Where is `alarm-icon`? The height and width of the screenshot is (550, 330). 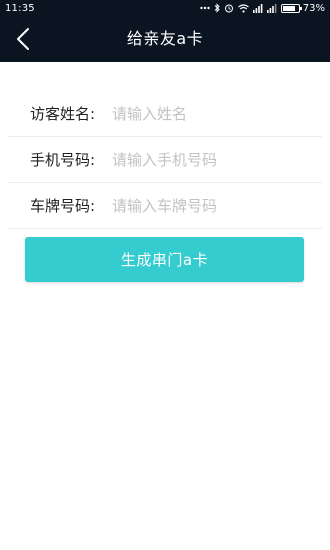
alarm-icon is located at coordinates (228, 8).